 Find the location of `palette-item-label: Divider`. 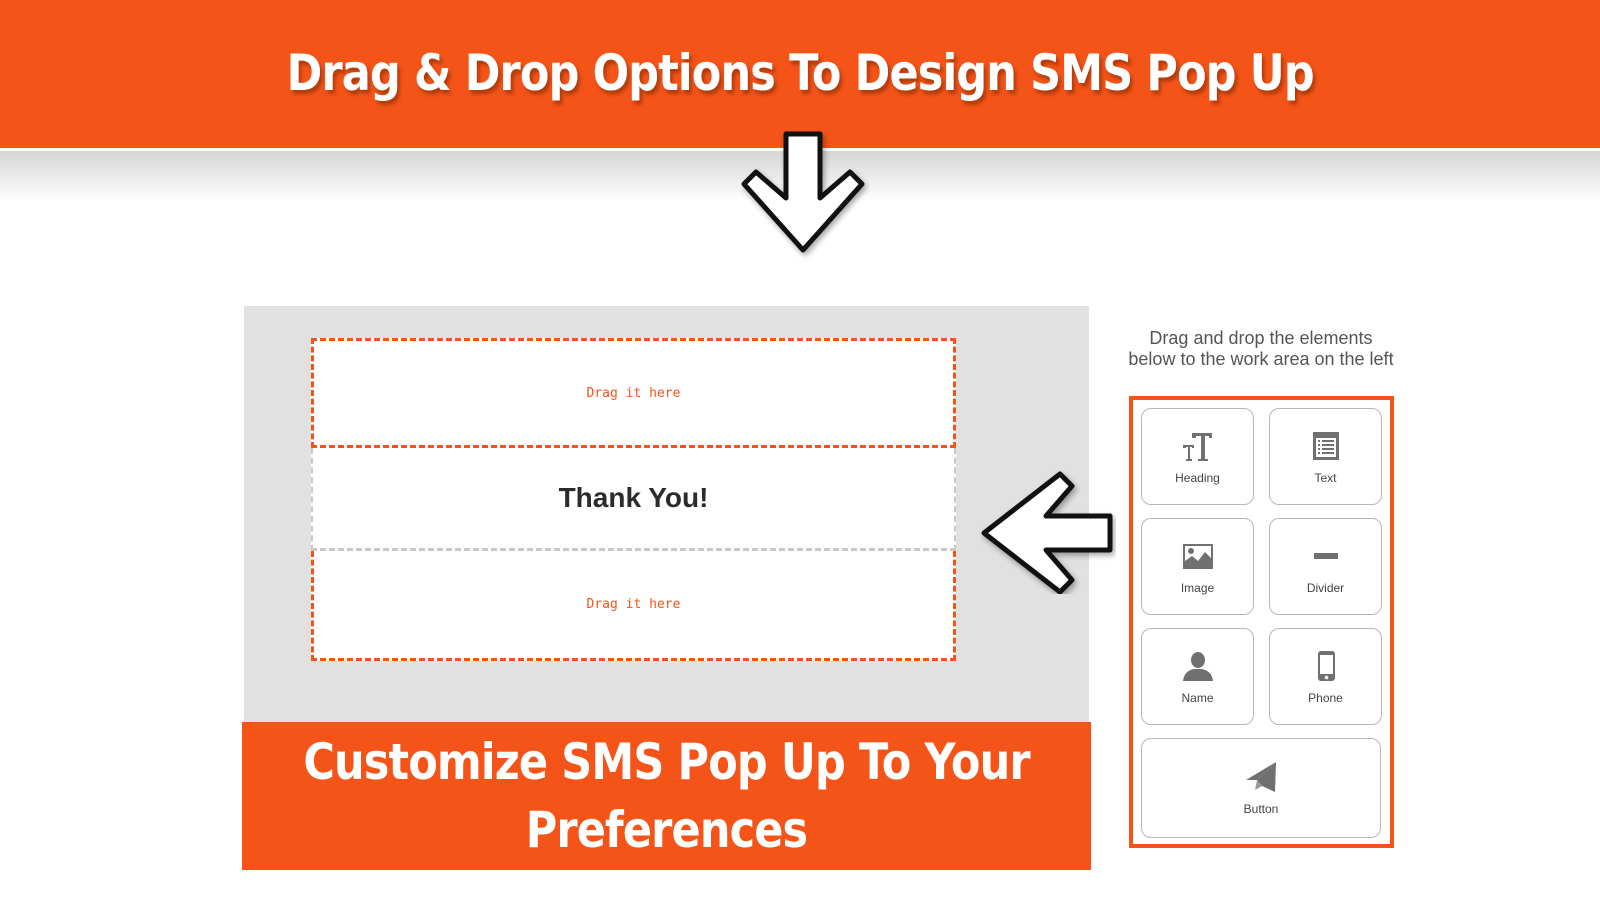

palette-item-label: Divider is located at coordinates (1325, 587).